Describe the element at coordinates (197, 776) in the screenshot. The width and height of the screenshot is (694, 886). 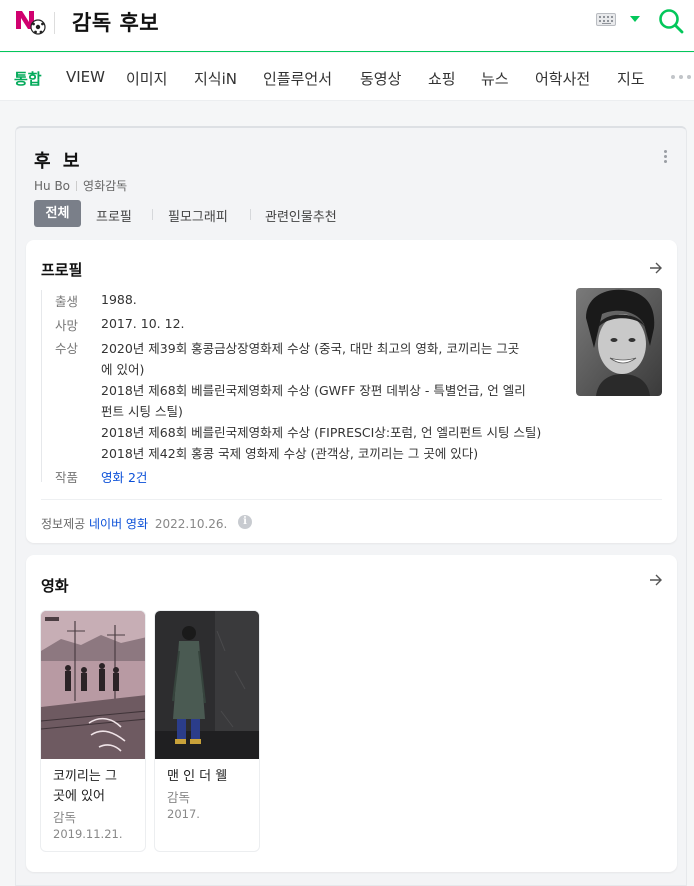
I see `movie-title-line: 맨 인 더 웰` at that location.